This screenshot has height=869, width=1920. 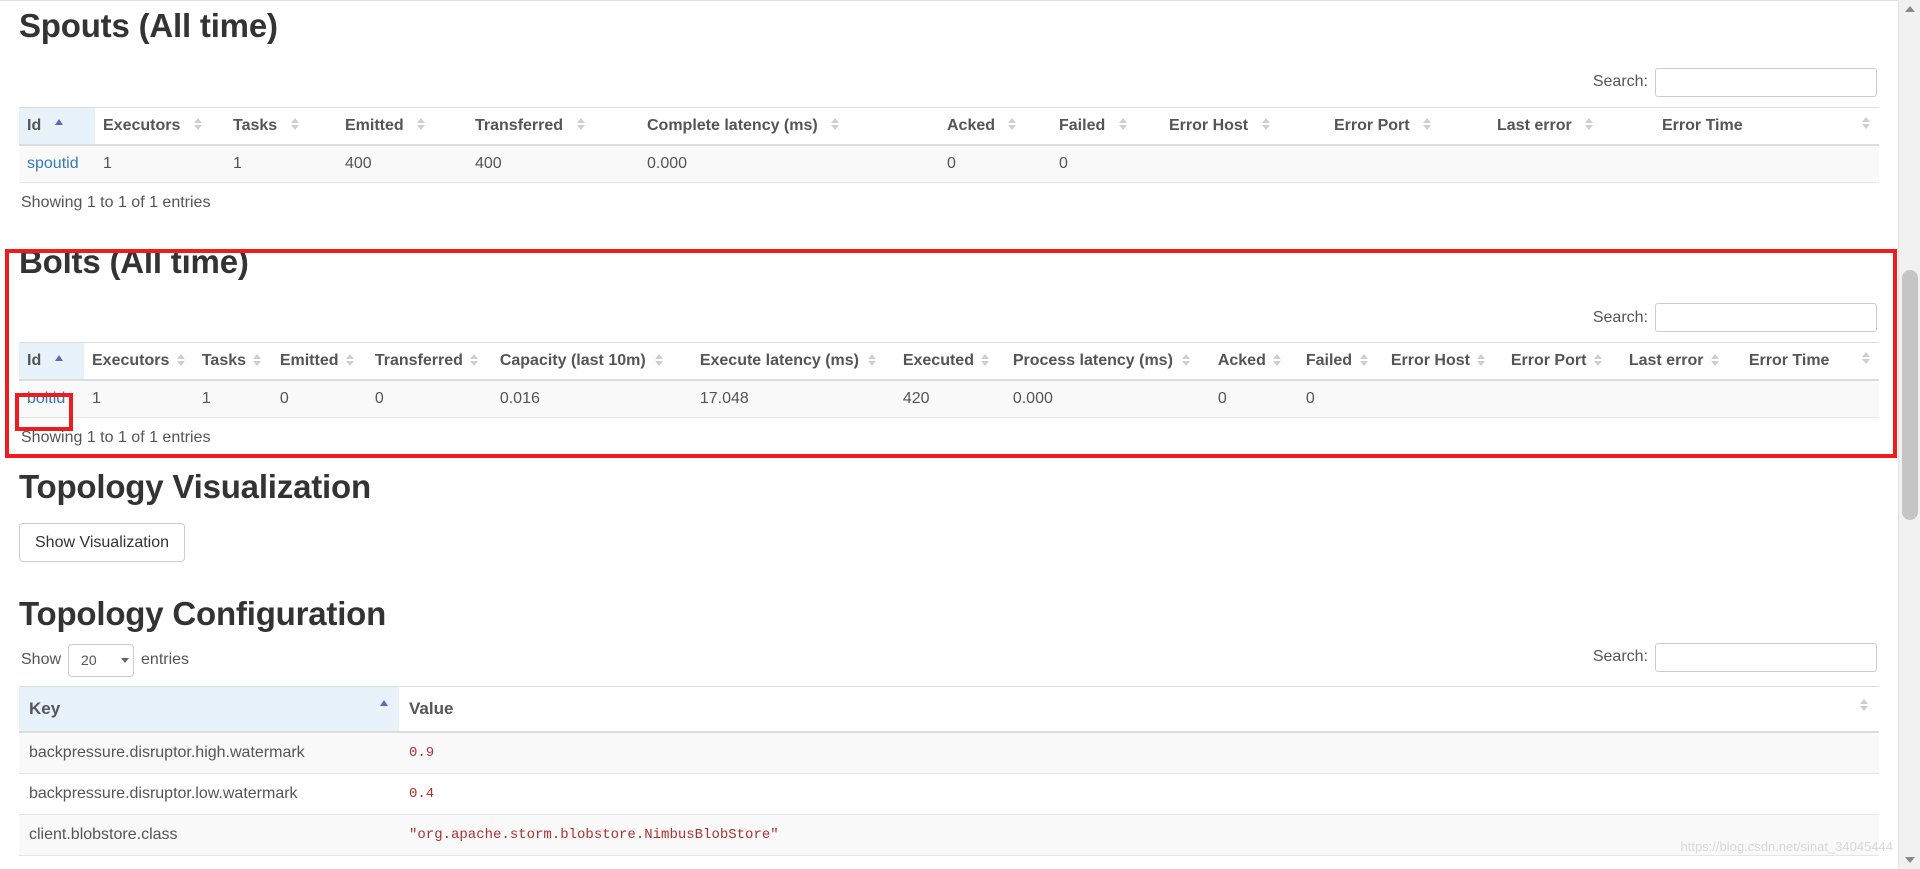 What do you see at coordinates (1561, 362) in the screenshot?
I see `bolts-col-error-port: Error Port` at bounding box center [1561, 362].